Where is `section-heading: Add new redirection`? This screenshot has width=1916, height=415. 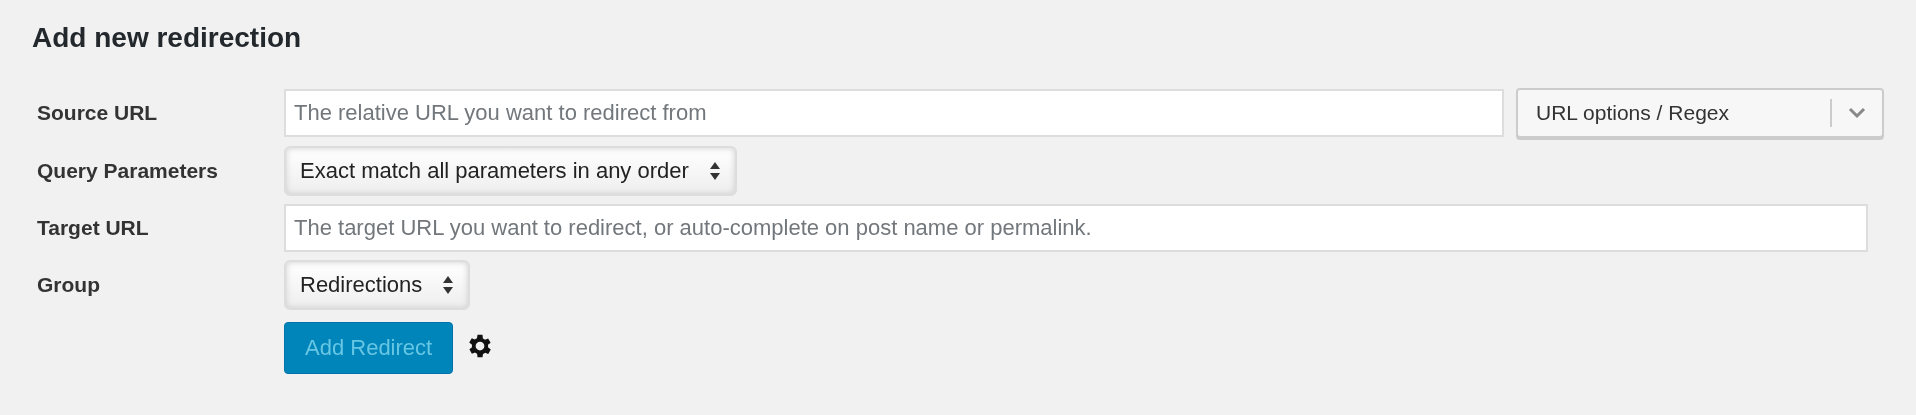
section-heading: Add new redirection is located at coordinates (167, 38).